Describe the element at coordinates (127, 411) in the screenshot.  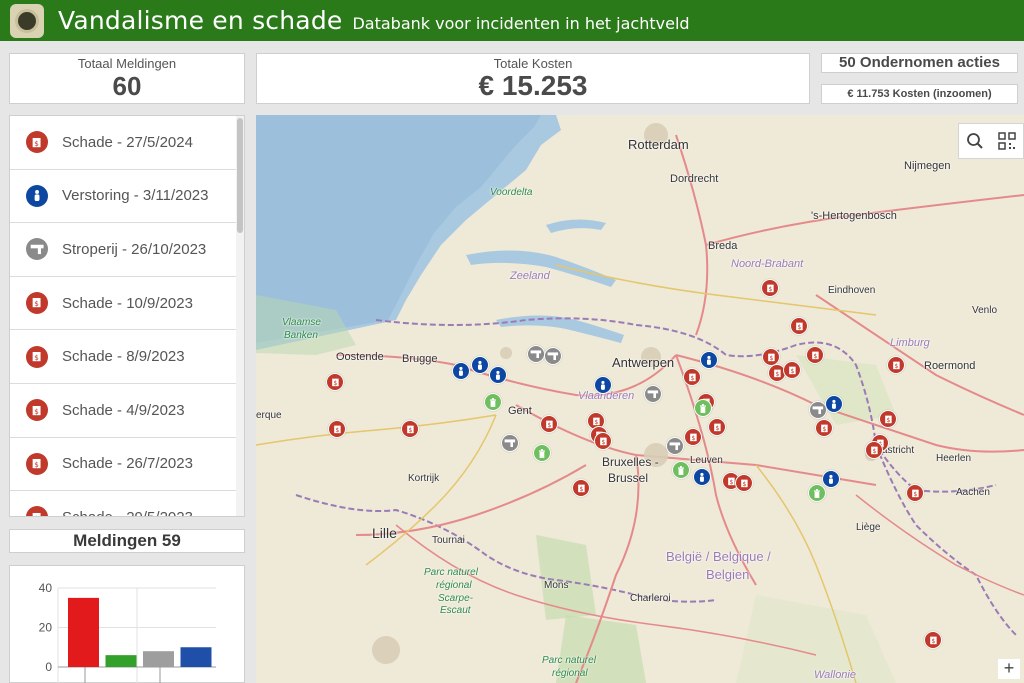
I see `list-item: $ Schade - 4/9/2023` at that location.